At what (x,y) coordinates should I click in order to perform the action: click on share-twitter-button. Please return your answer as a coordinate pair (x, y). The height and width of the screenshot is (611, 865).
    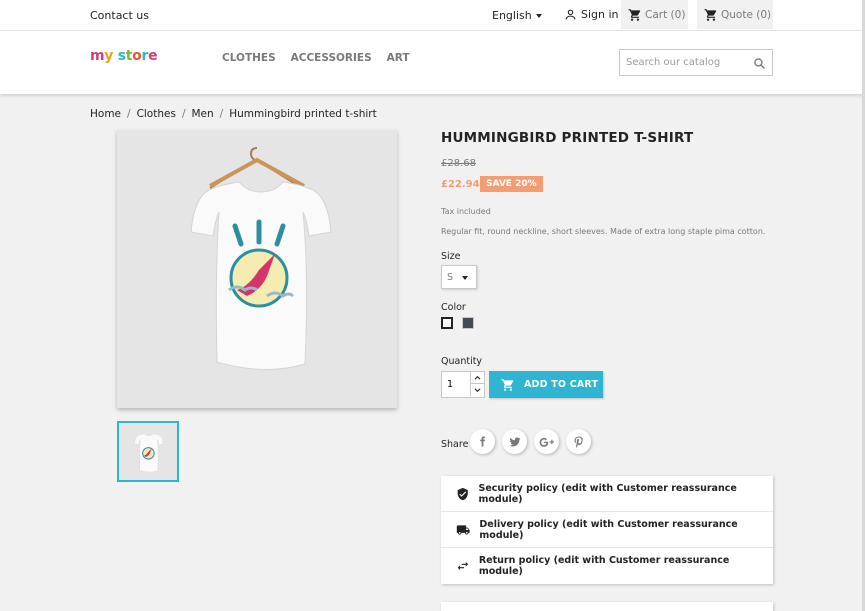
    Looking at the image, I should click on (514, 441).